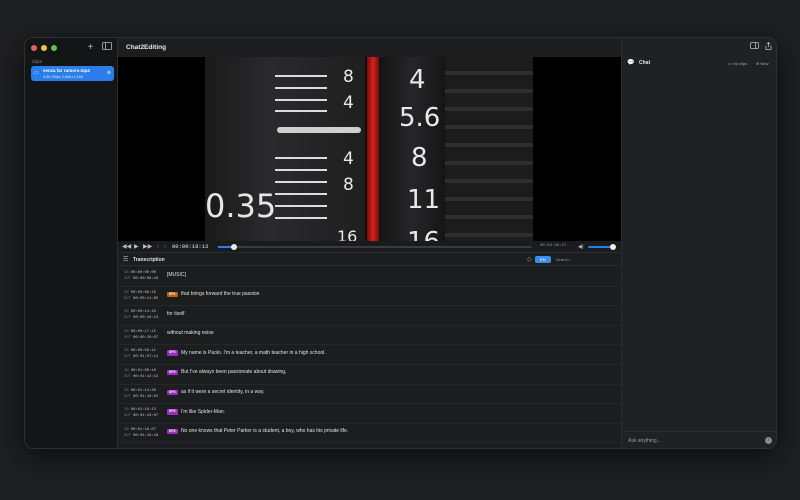 The image size is (800, 500). I want to click on current-timecode: 00:00:18:13, so click(190, 246).